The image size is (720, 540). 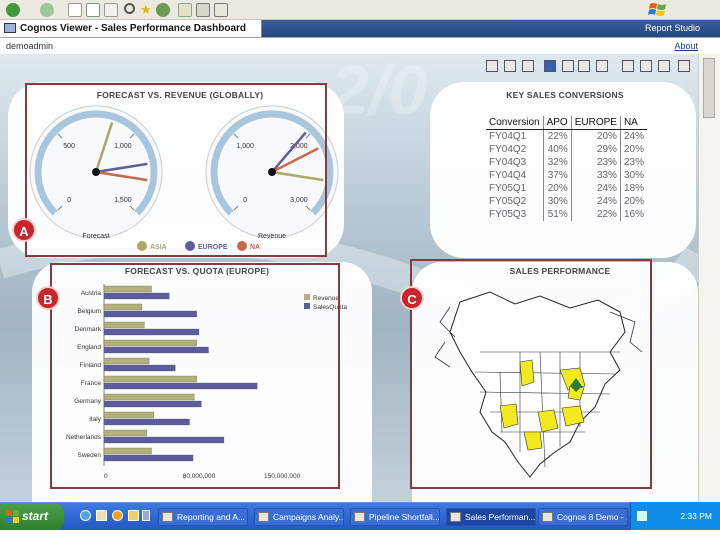 What do you see at coordinates (221, 10) in the screenshot?
I see `edit-icon` at bounding box center [221, 10].